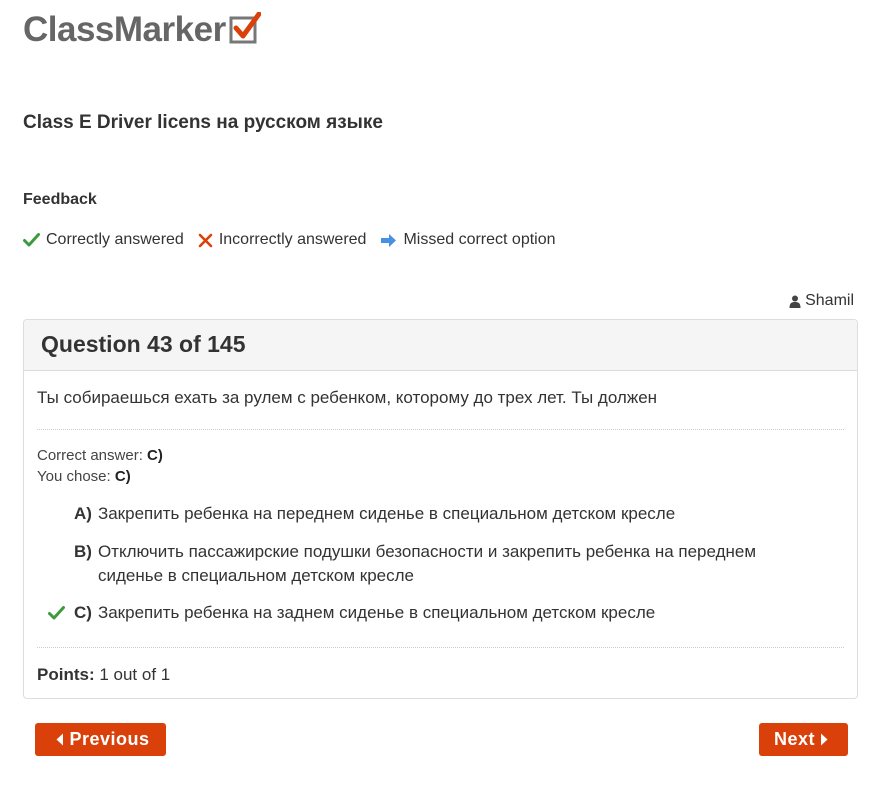 Image resolution: width=881 pixels, height=793 pixels. I want to click on points-label: Points:, so click(66, 674).